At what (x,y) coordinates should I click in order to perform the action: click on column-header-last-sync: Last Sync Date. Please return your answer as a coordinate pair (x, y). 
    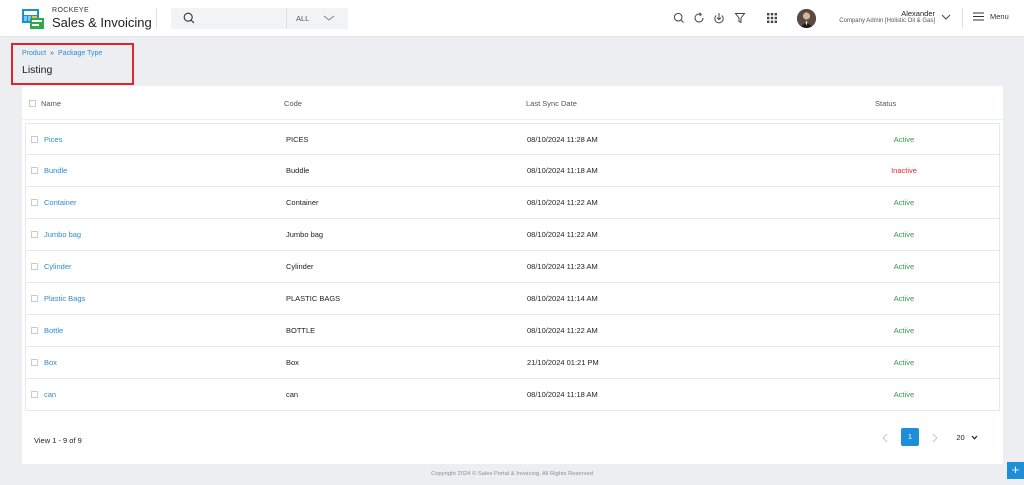
    Looking at the image, I should click on (551, 103).